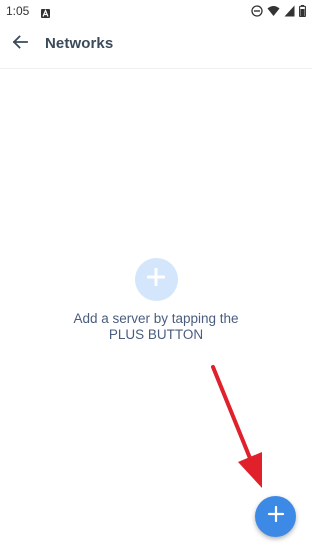  What do you see at coordinates (156, 45) in the screenshot?
I see `app-bar: Networks` at bounding box center [156, 45].